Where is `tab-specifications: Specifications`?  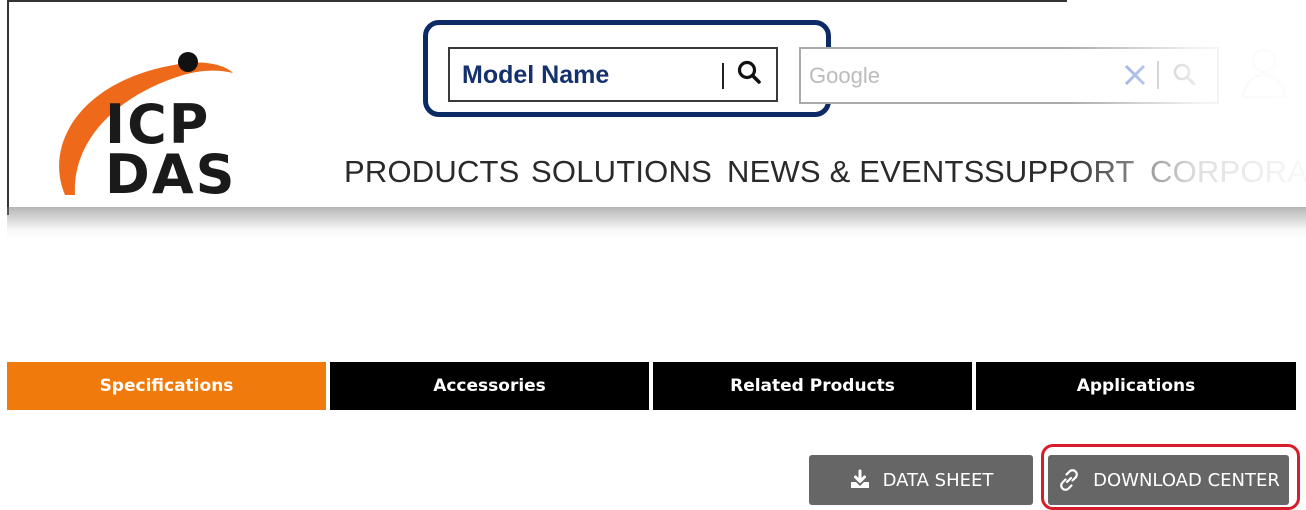
tab-specifications: Specifications is located at coordinates (166, 386).